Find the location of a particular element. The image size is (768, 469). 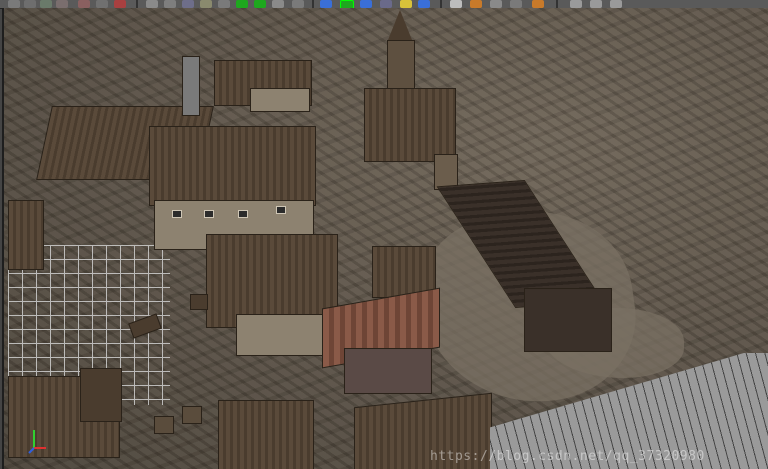

render-view-icon is located at coordinates (456, 4).